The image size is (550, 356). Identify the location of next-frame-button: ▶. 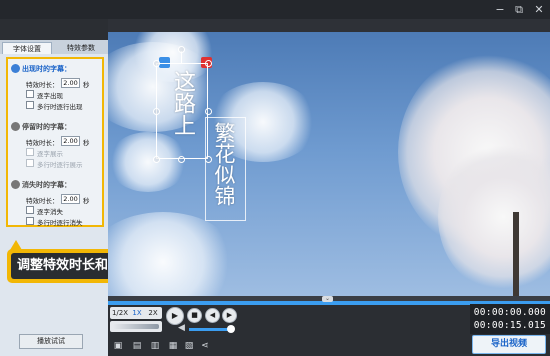
(229, 315).